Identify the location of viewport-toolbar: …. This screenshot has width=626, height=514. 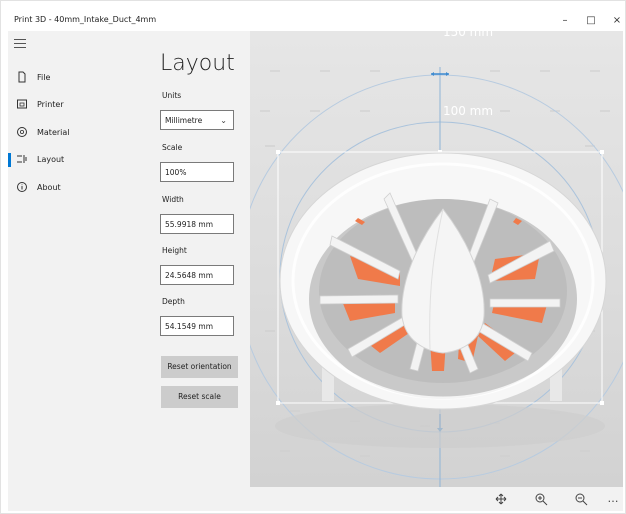
(436, 499).